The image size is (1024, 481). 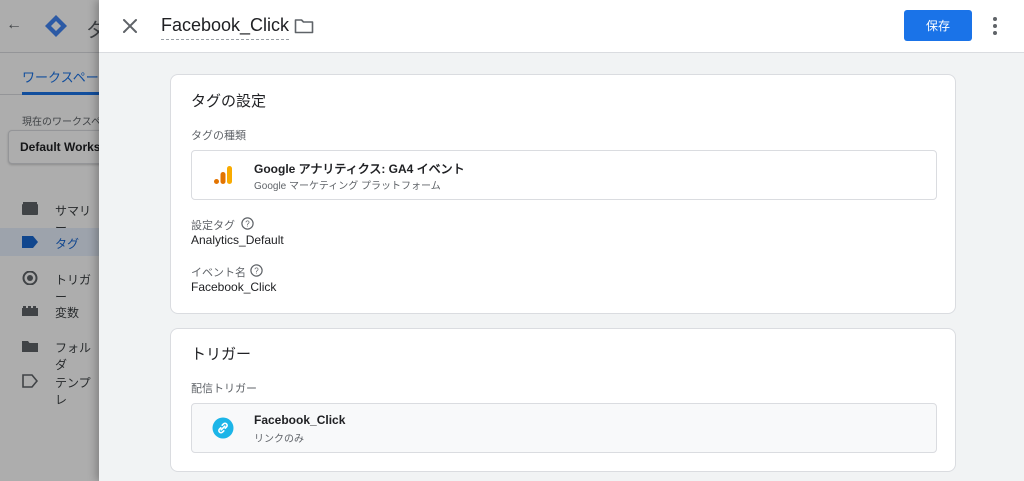 I want to click on google-analytics-icon, so click(x=223, y=175).